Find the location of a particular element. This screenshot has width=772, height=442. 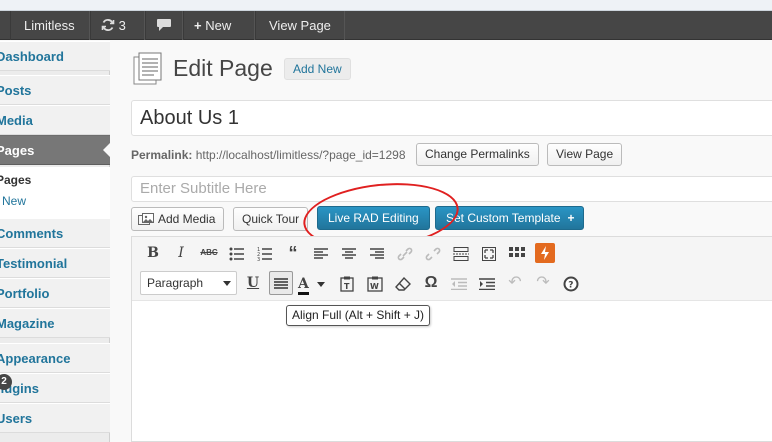

sidebar-item-appearance: Appearance is located at coordinates (55, 358).